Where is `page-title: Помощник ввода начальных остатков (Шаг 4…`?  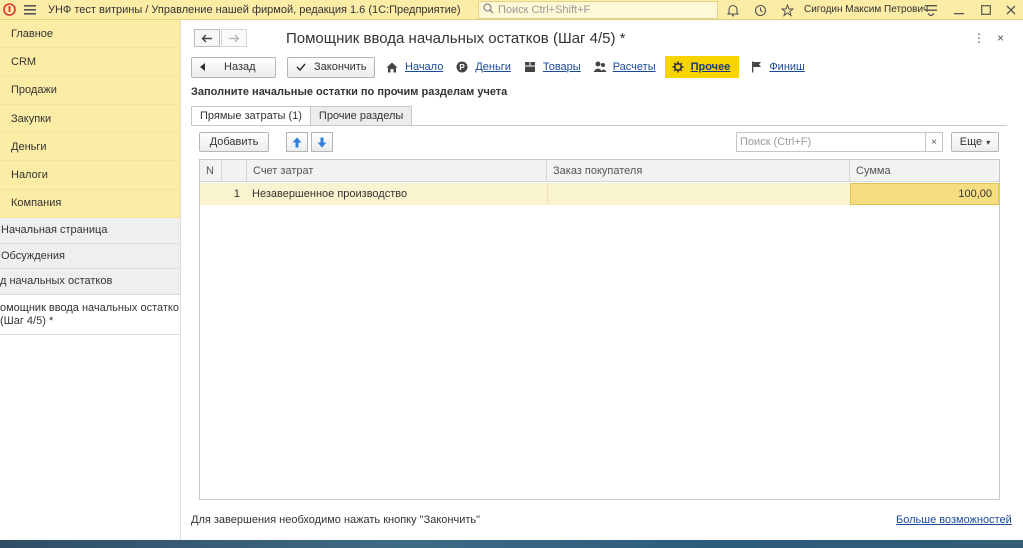
page-title: Помощник ввода начальных остатков (Шаг 4… is located at coordinates (456, 38).